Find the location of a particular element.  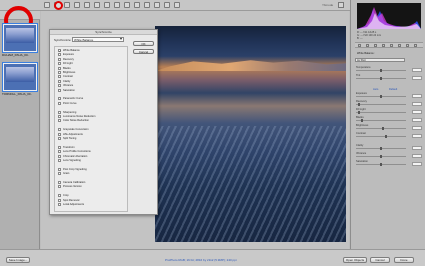

synchronize-select: White Balance is located at coordinates (98, 39).